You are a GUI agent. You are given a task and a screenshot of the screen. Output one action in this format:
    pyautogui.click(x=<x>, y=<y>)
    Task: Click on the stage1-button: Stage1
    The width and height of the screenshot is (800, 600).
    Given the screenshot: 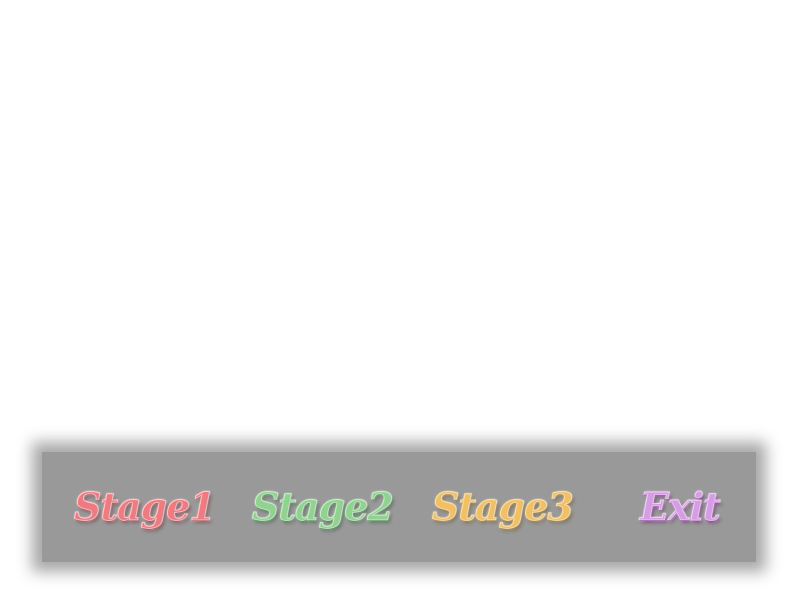 What is the action you would take?
    pyautogui.click(x=145, y=507)
    